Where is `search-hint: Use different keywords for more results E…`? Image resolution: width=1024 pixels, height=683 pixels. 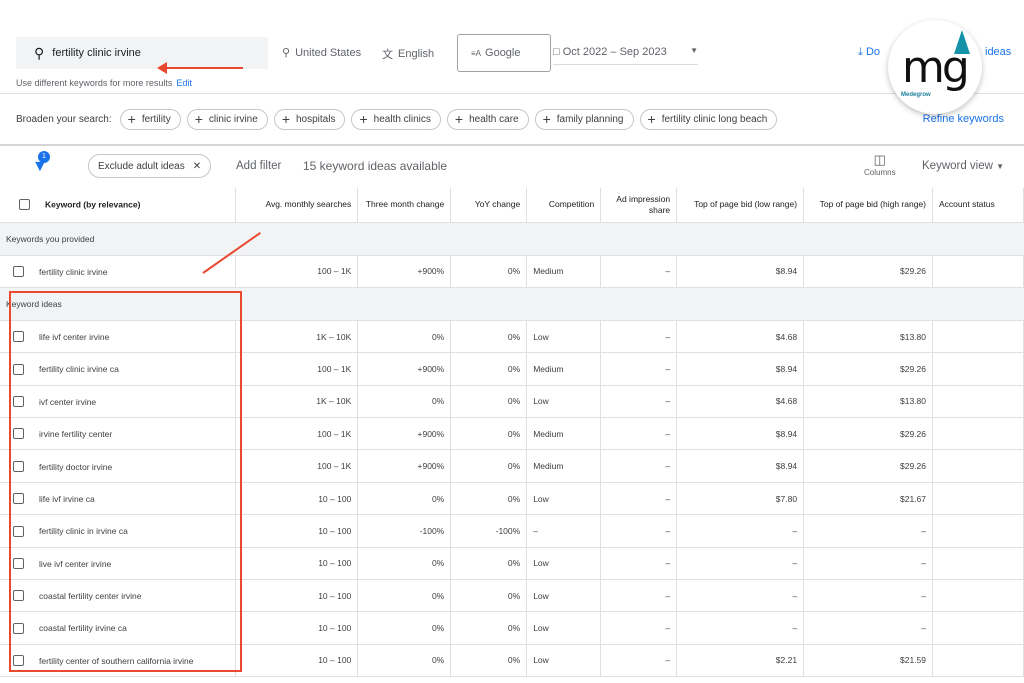
search-hint: Use different keywords for more results E… is located at coordinates (104, 83).